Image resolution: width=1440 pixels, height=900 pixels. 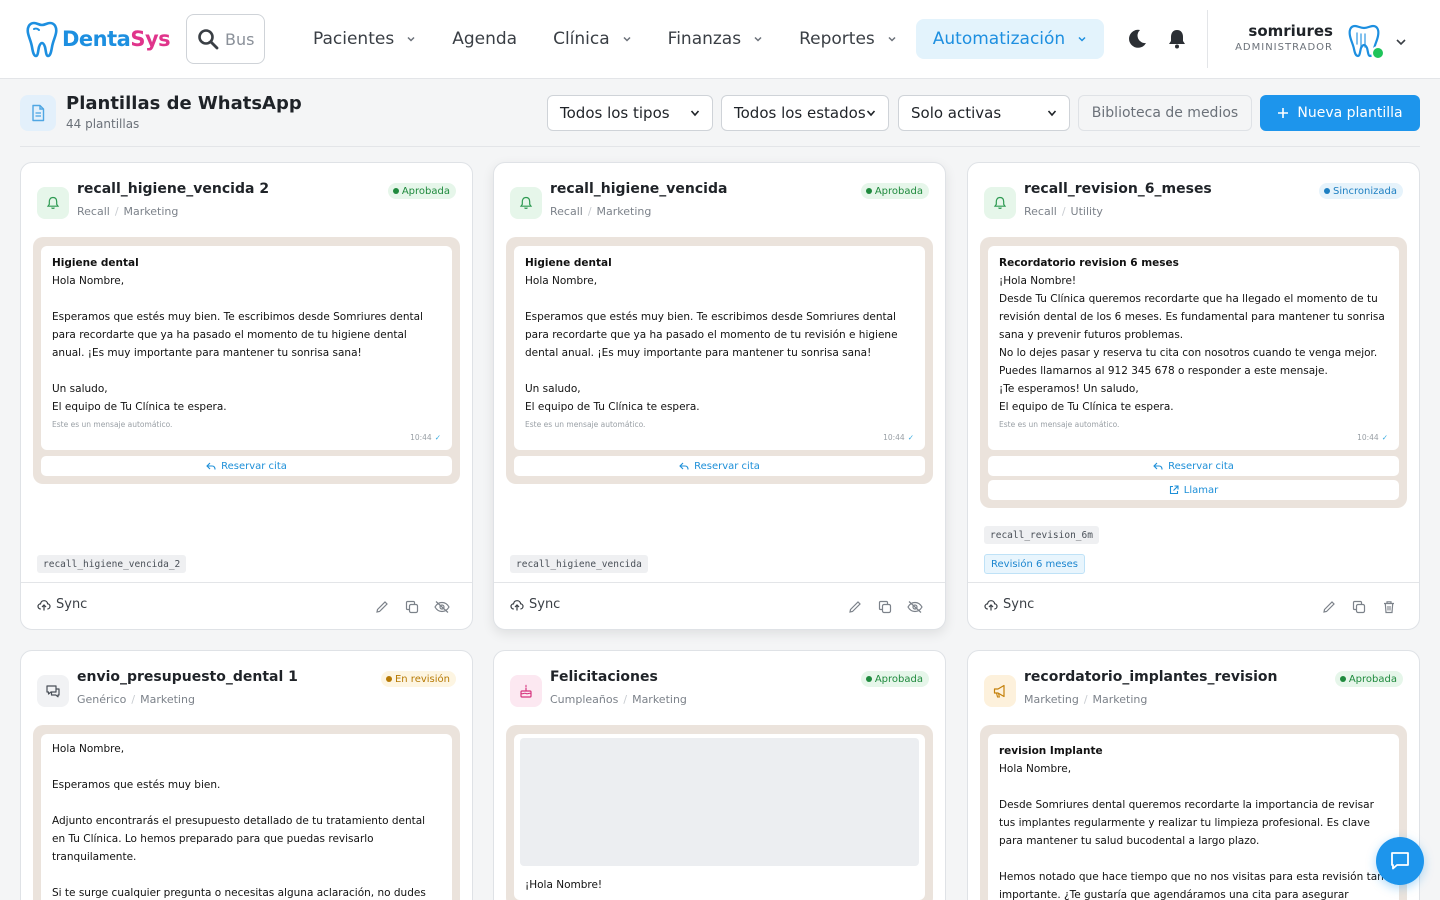 I want to click on notifications-button, so click(x=1177, y=39).